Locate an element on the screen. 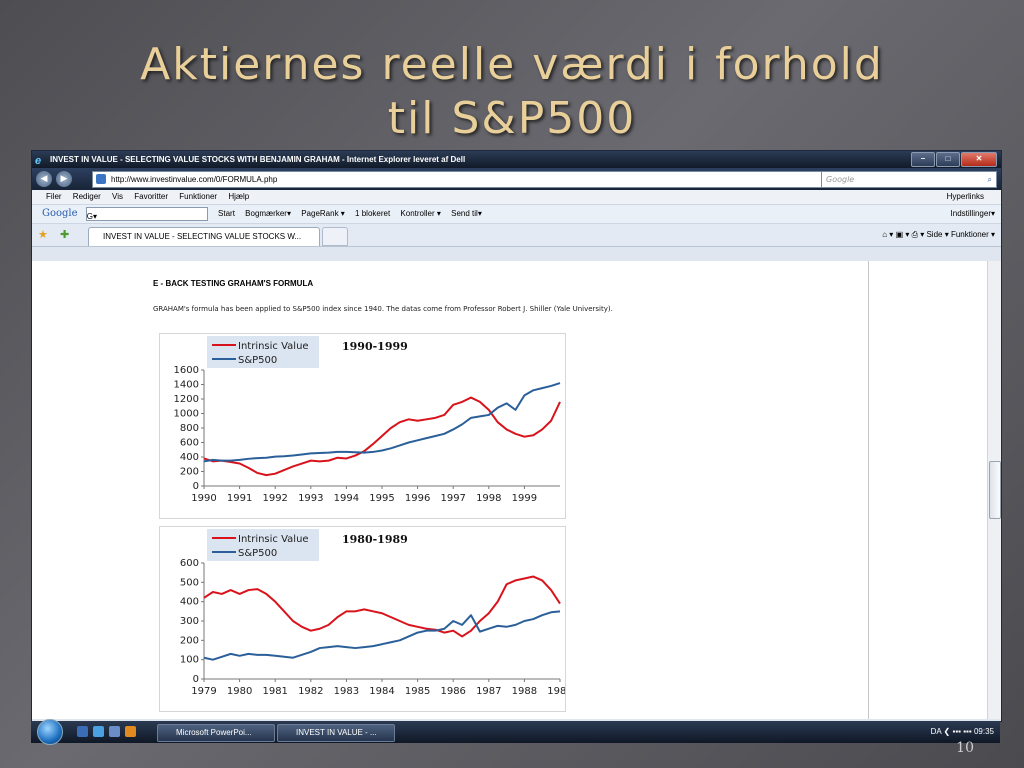  y-tick-label: 500 is located at coordinates (189, 582).